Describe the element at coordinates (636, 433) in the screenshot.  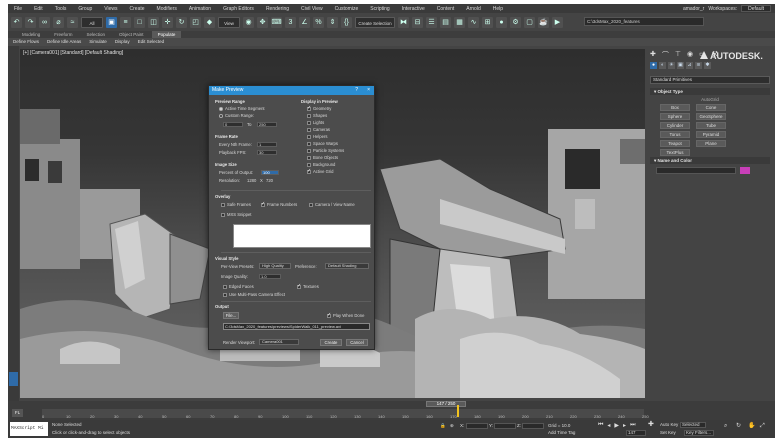
I see `current-frame-field: 147` at that location.